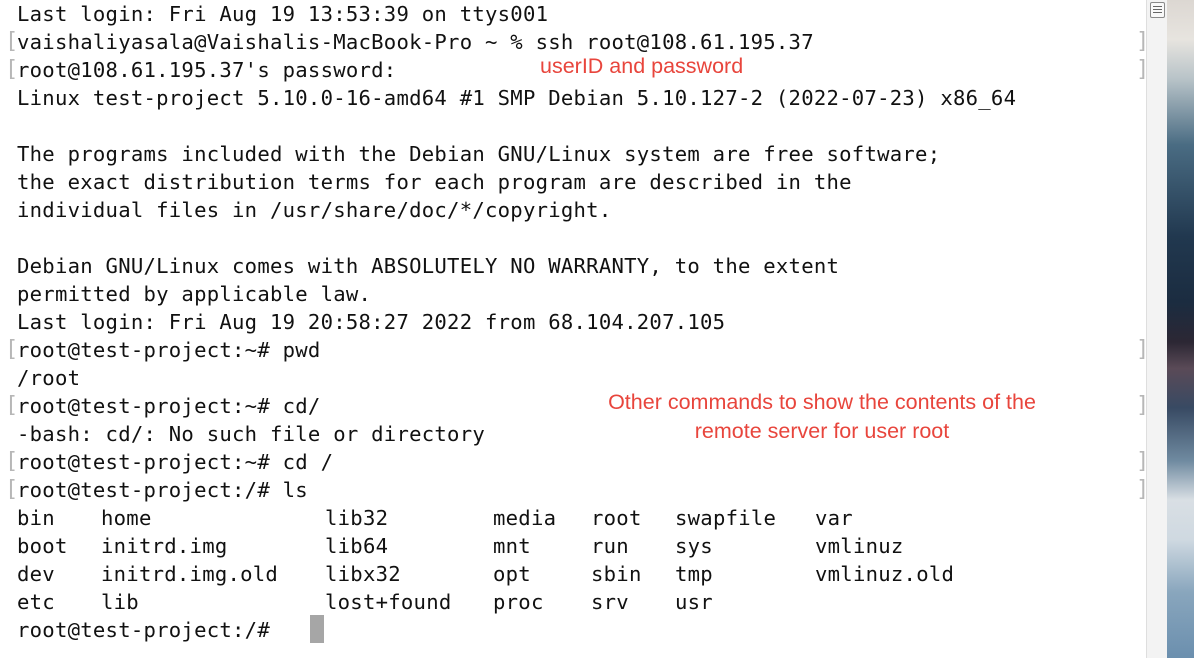 The image size is (1194, 658). I want to click on ls-entry: lib, so click(120, 602).